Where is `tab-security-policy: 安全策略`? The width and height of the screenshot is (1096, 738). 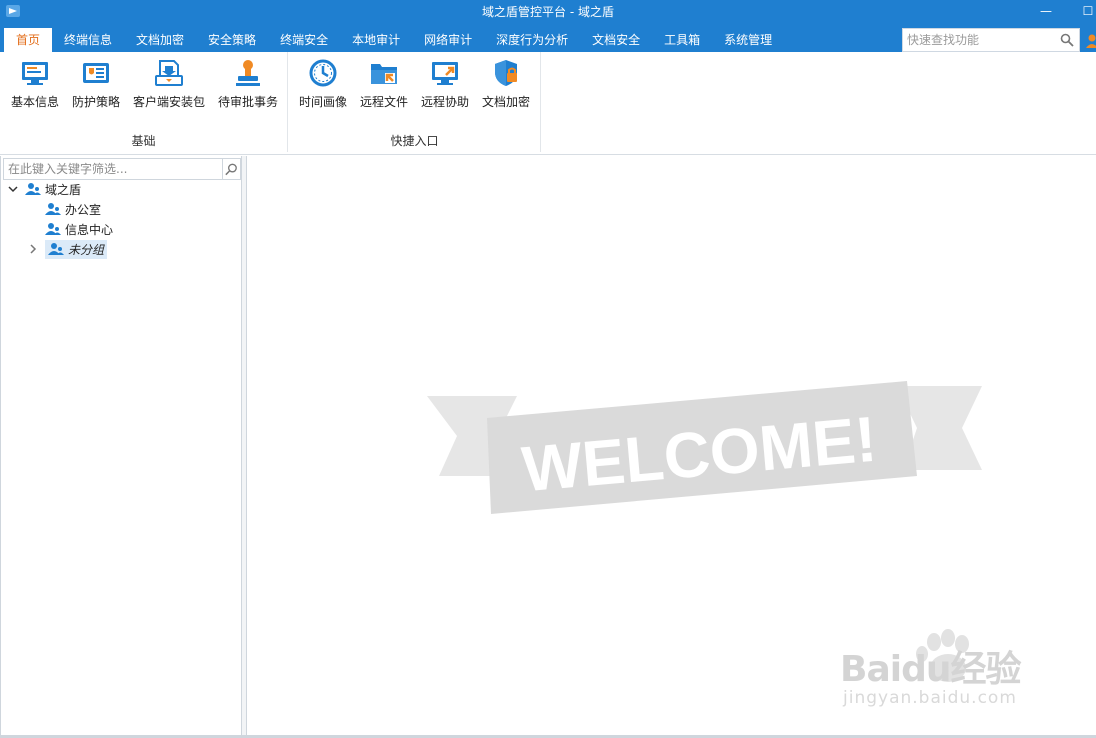 tab-security-policy: 安全策略 is located at coordinates (232, 40).